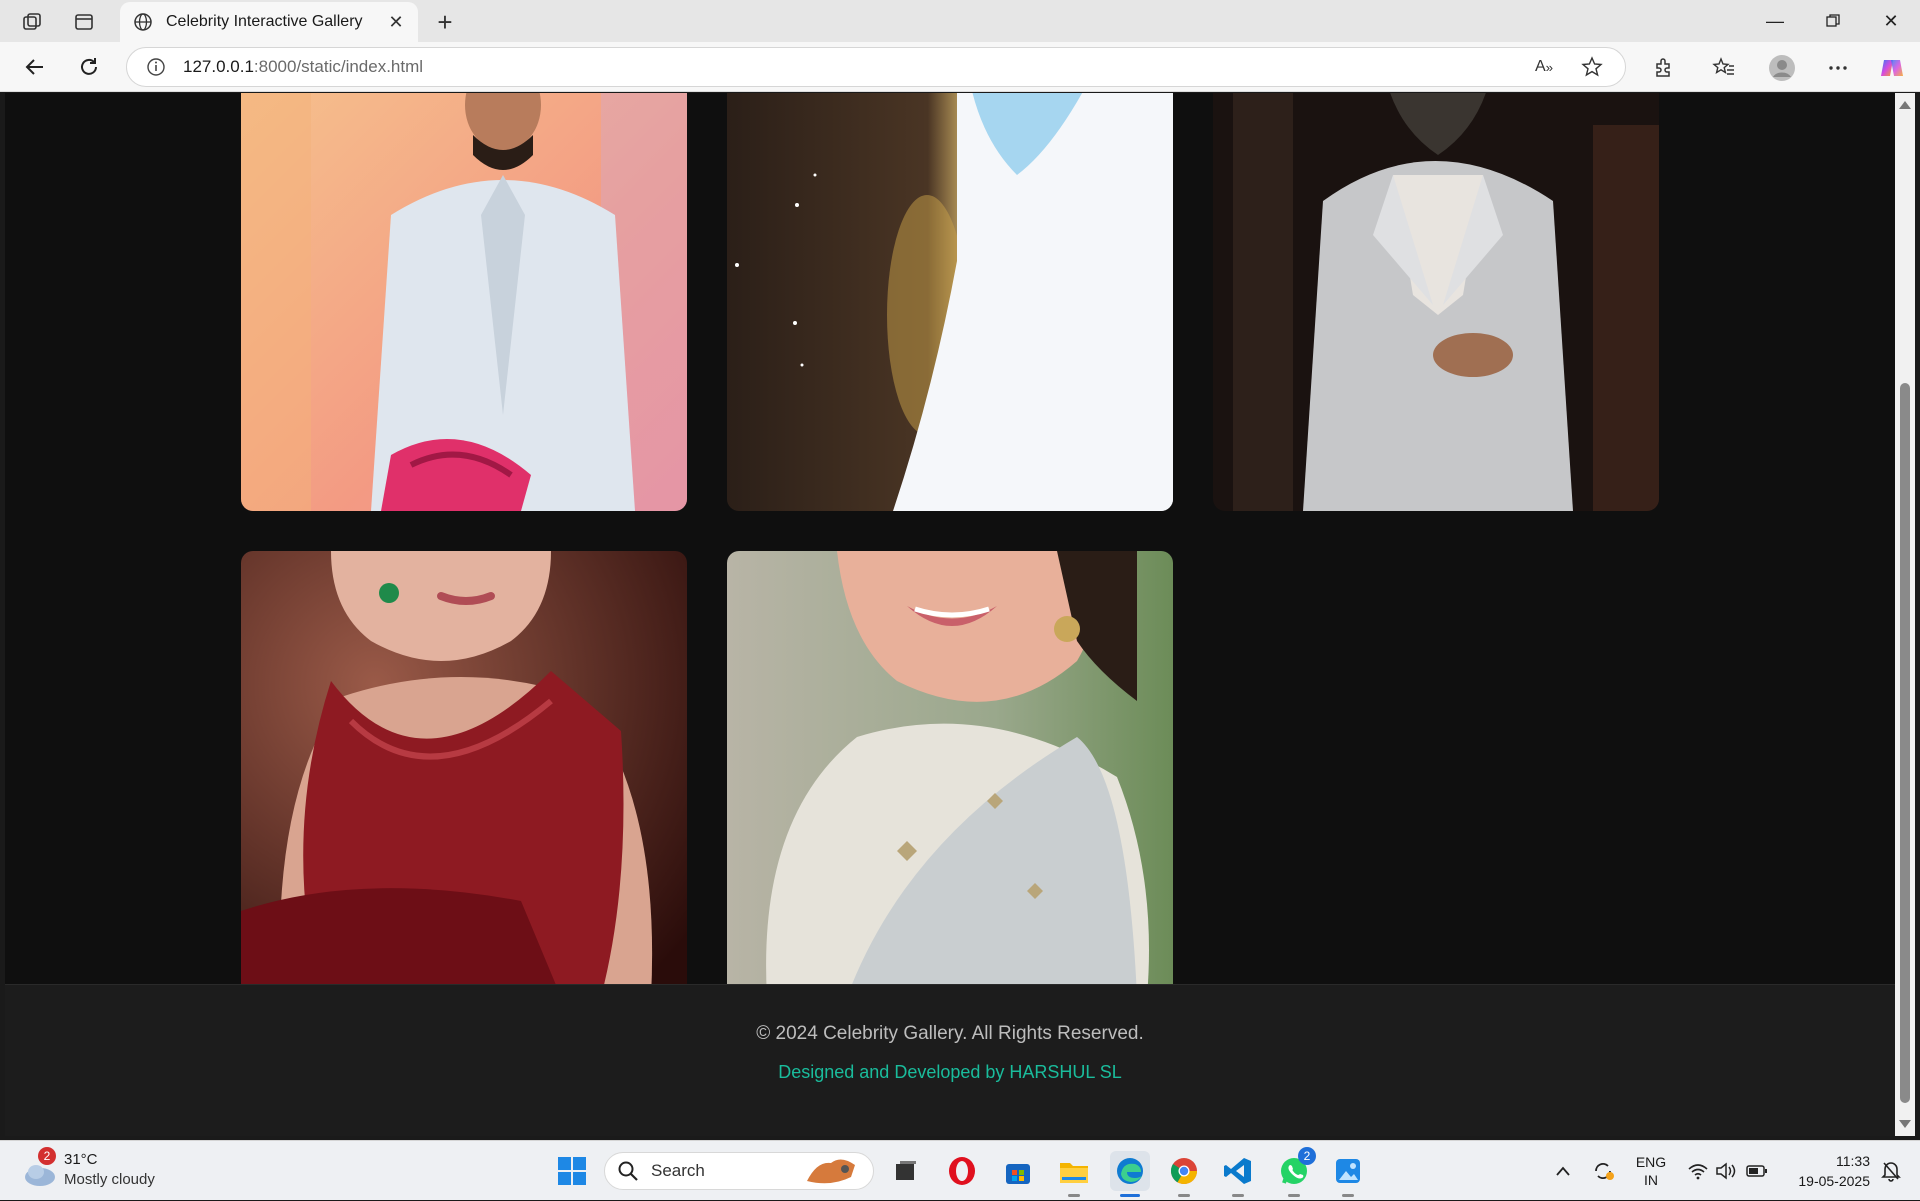 The height and width of the screenshot is (1201, 1920). I want to click on taskbar-search: Search, so click(739, 1171).